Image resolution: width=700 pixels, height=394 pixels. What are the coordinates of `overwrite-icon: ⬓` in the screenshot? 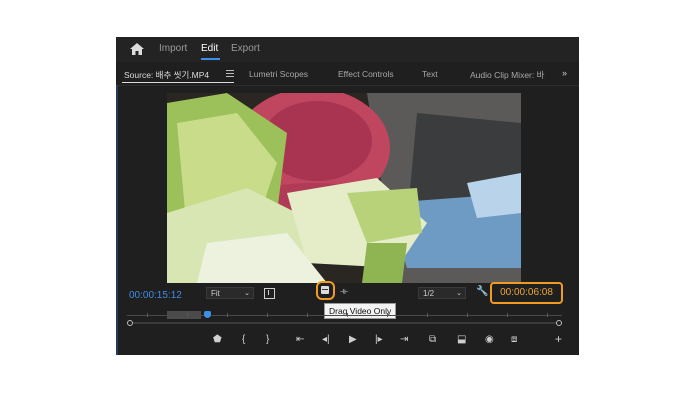 It's located at (461, 339).